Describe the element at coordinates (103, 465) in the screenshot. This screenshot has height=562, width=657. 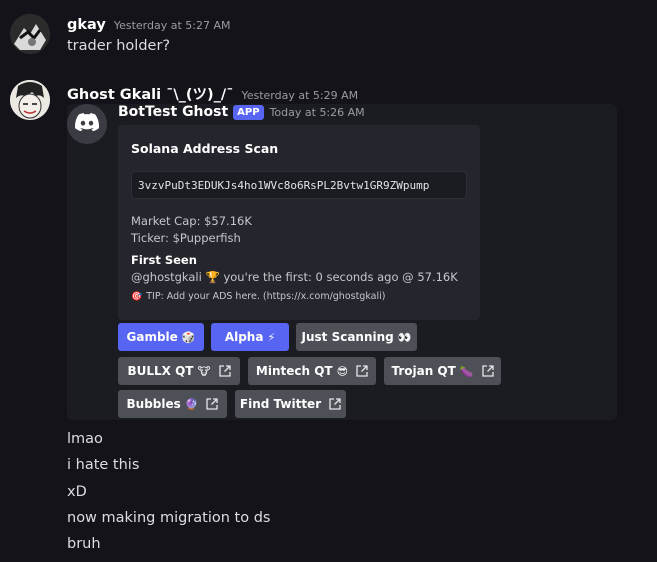
I see `followup-message: i hate this` at that location.